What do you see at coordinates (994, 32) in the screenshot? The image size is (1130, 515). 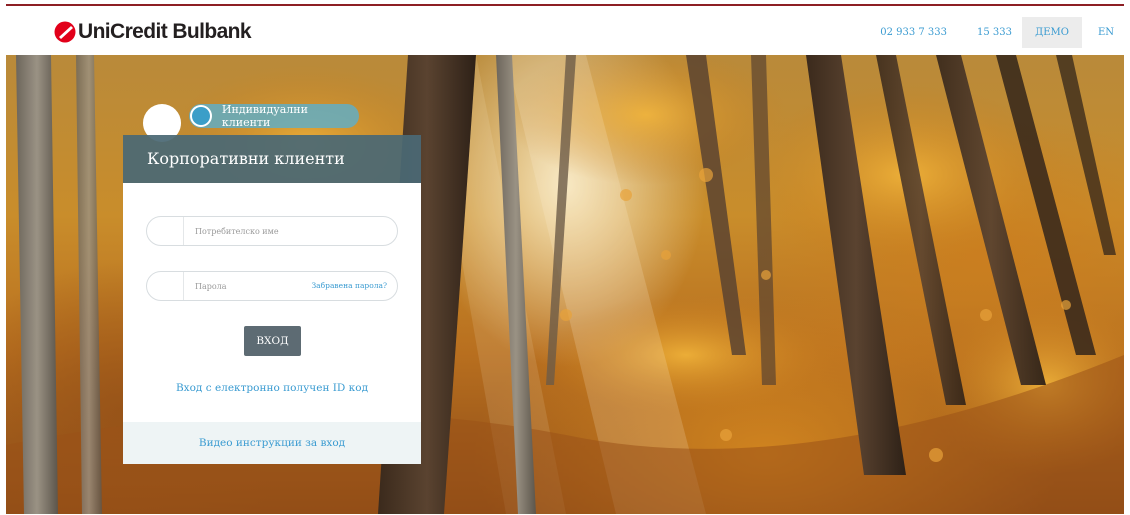 I see `phone-link-short: 15 333` at bounding box center [994, 32].